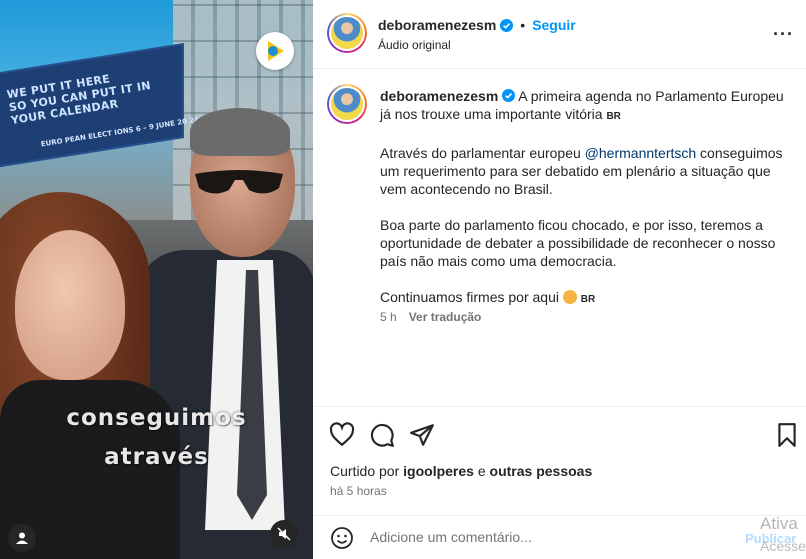 Image resolution: width=806 pixels, height=559 pixels. Describe the element at coordinates (240, 132) in the screenshot. I see `man-hair` at that location.